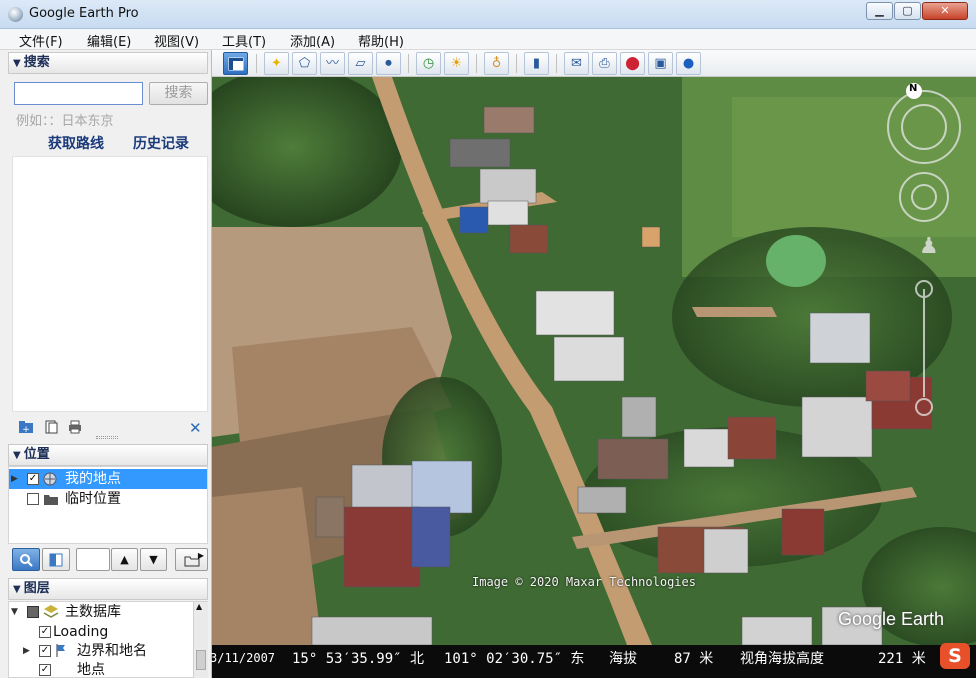 The image size is (976, 678). Describe the element at coordinates (78, 93) in the screenshot. I see `search-input` at that location.